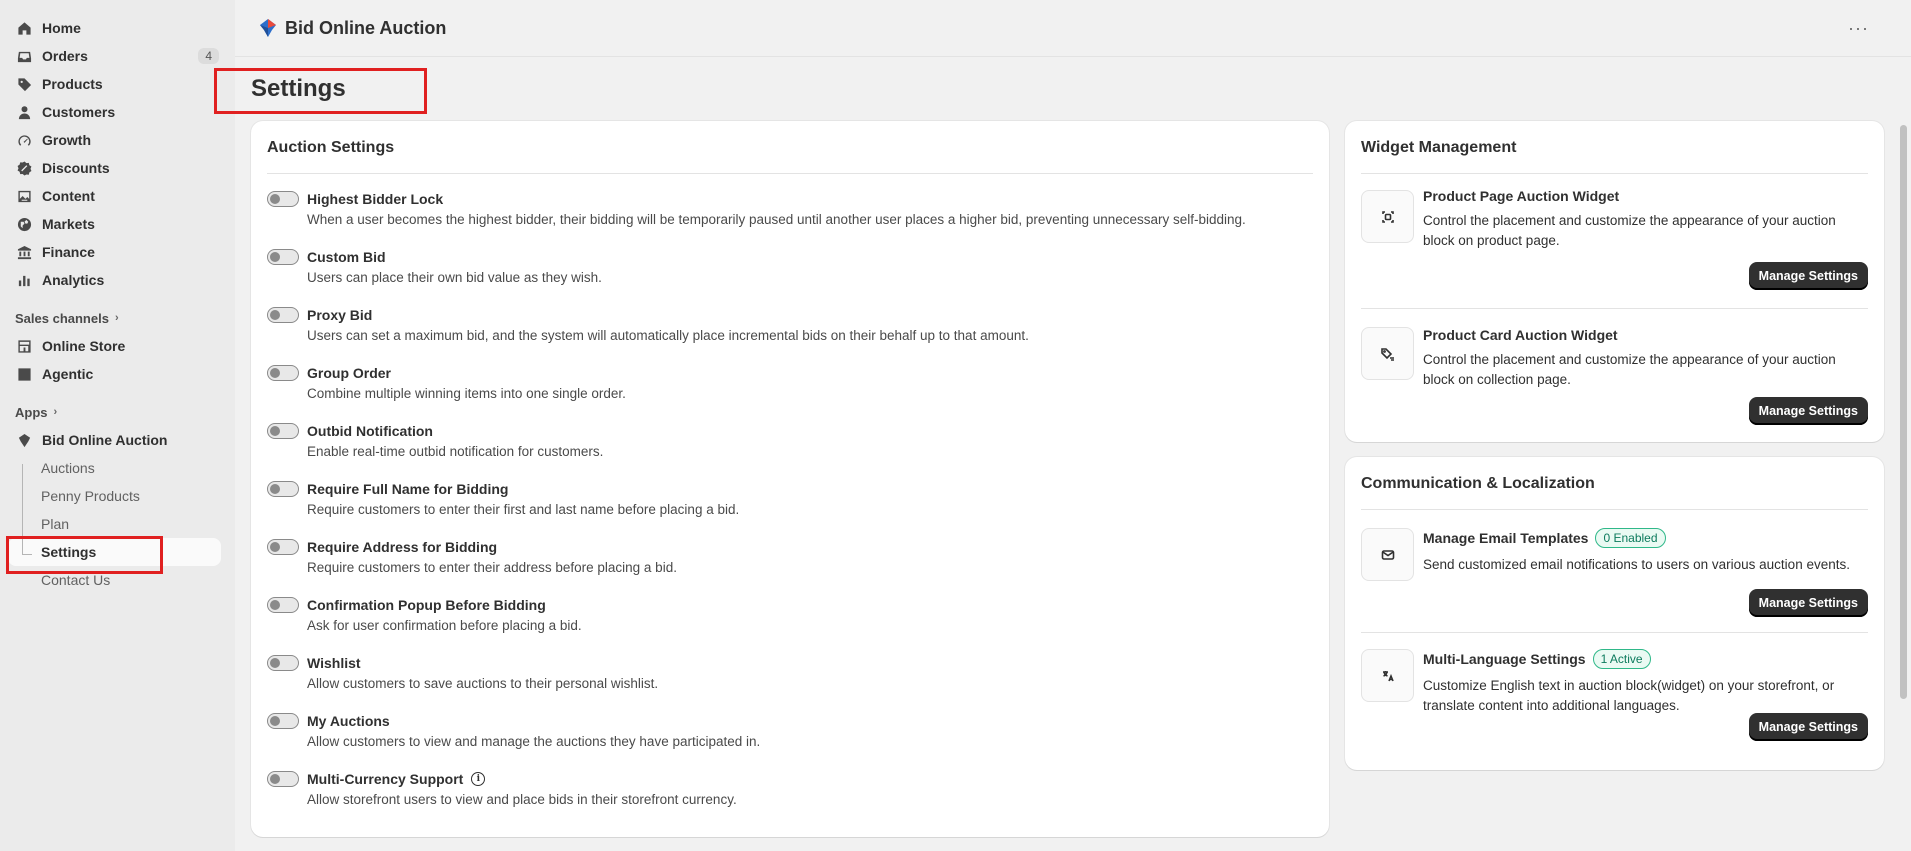 This screenshot has height=851, width=1911. Describe the element at coordinates (117, 252) in the screenshot. I see `sidebar-item-finance: Finance` at that location.